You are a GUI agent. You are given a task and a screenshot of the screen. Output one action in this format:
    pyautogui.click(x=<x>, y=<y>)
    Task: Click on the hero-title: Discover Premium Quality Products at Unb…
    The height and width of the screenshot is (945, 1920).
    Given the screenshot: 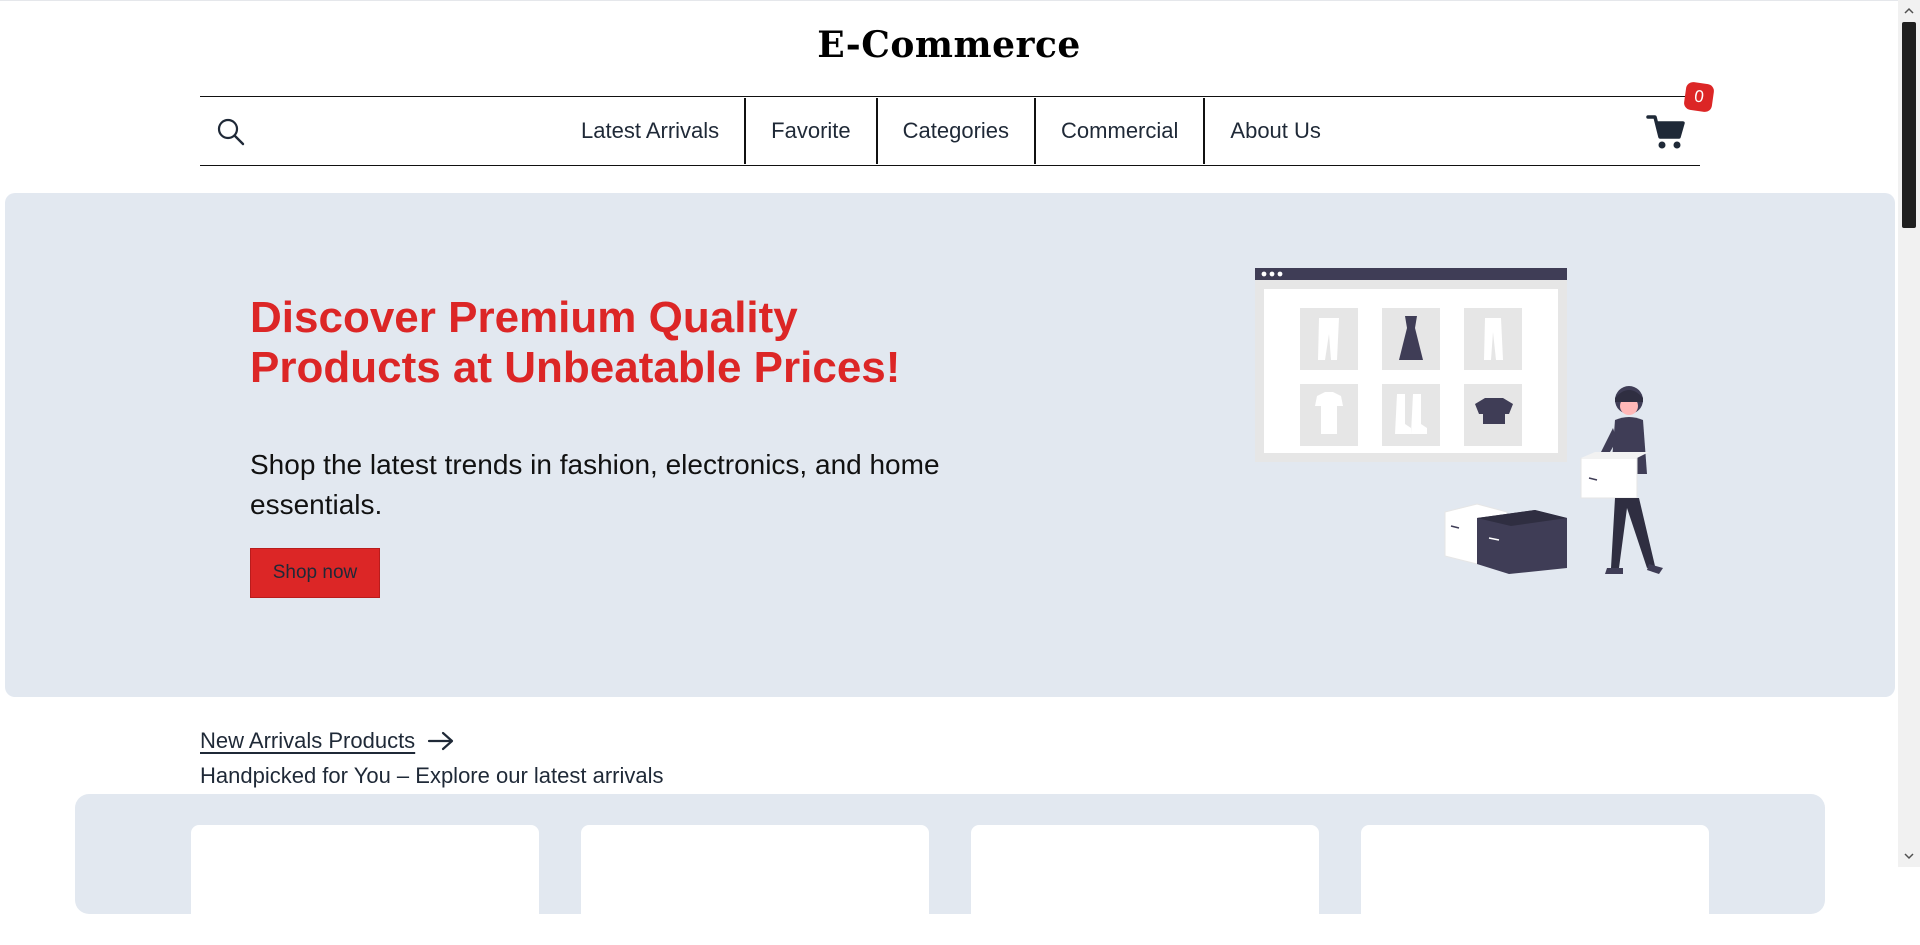 What is the action you would take?
    pyautogui.click(x=575, y=342)
    